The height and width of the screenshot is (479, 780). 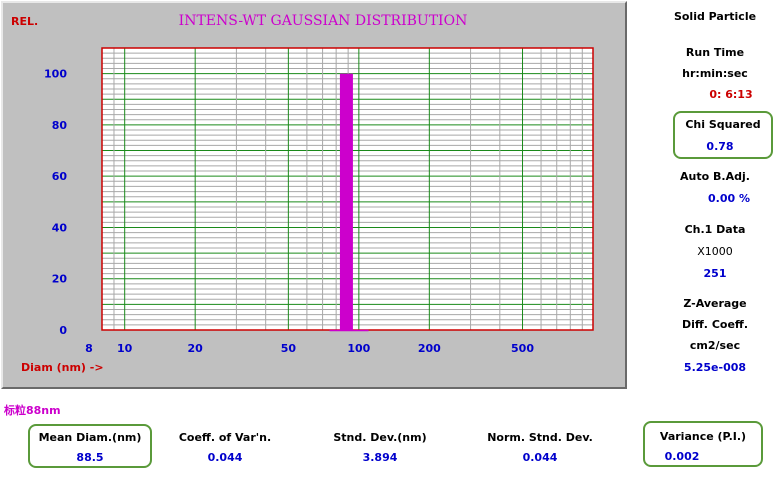 What do you see at coordinates (358, 348) in the screenshot?
I see `x-tick-label: 100` at bounding box center [358, 348].